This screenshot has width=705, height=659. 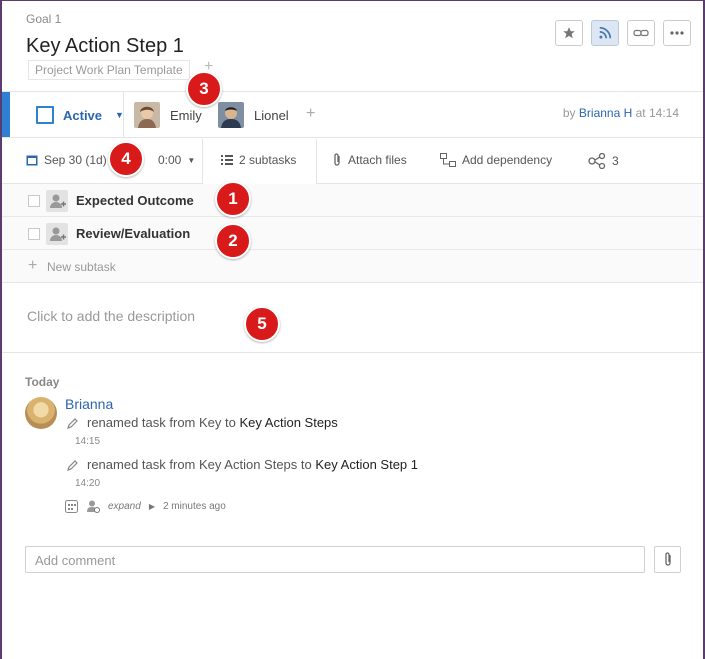 I want to click on plus-icon: +, so click(x=33, y=265).